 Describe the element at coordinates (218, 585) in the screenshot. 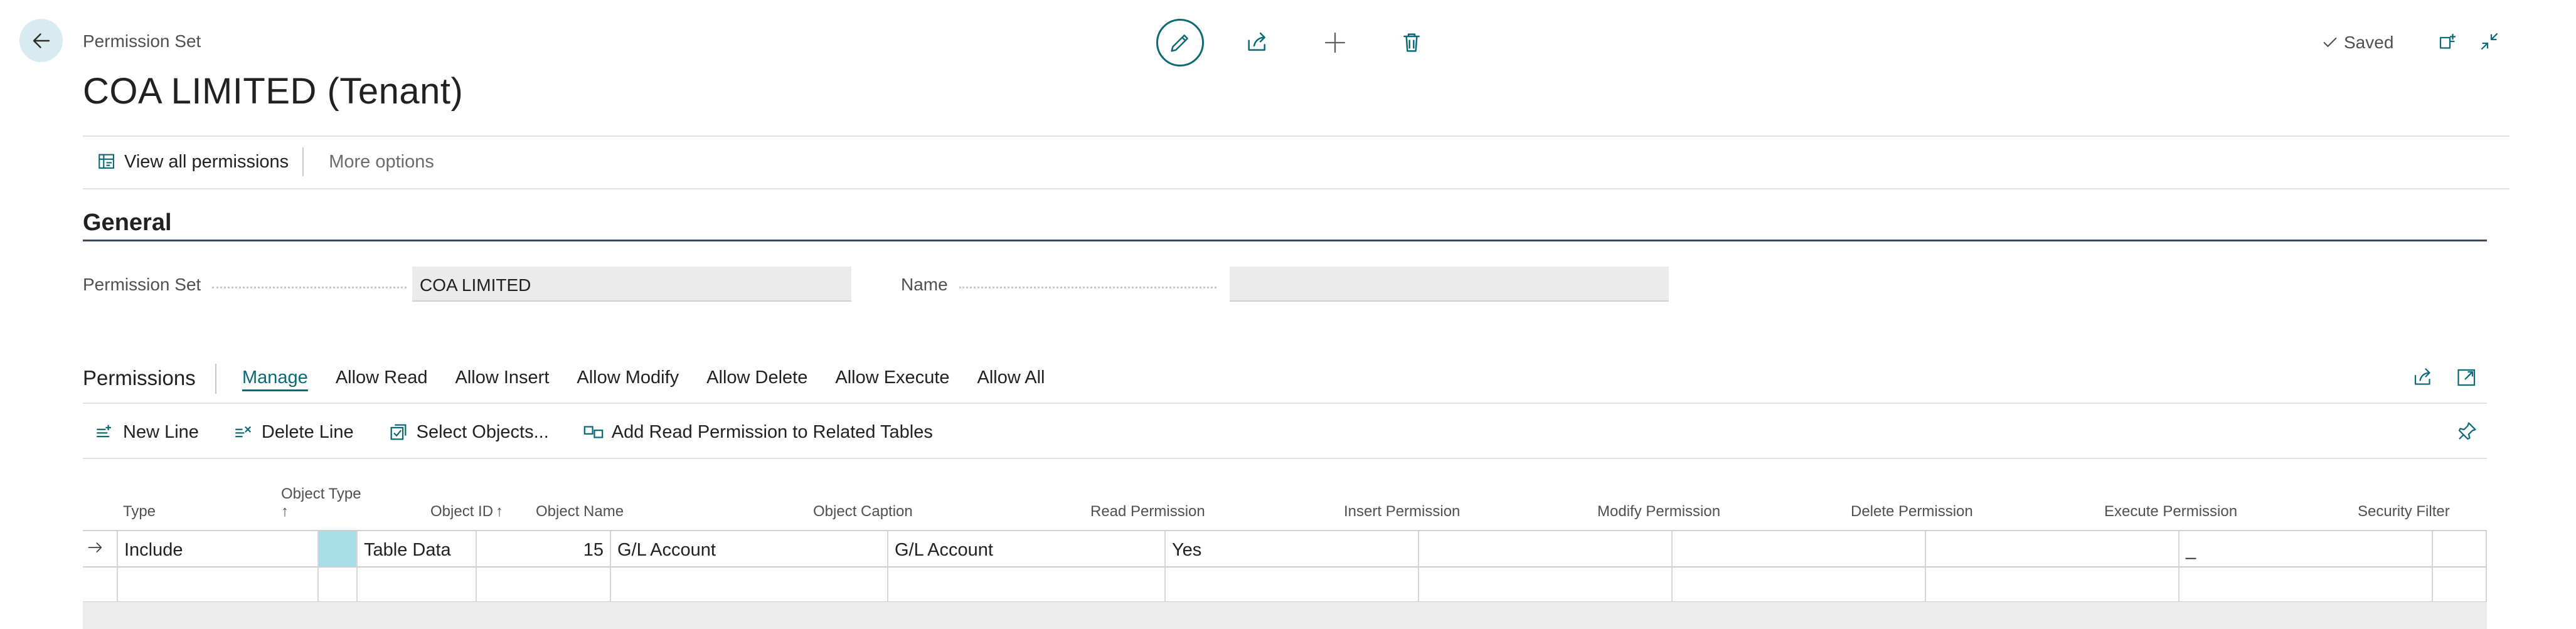

I see `cell-type` at that location.